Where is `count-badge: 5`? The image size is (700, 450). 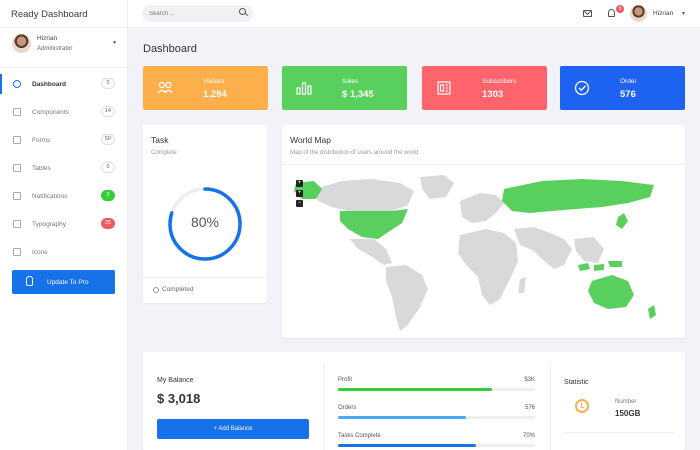
count-badge: 5 is located at coordinates (108, 83).